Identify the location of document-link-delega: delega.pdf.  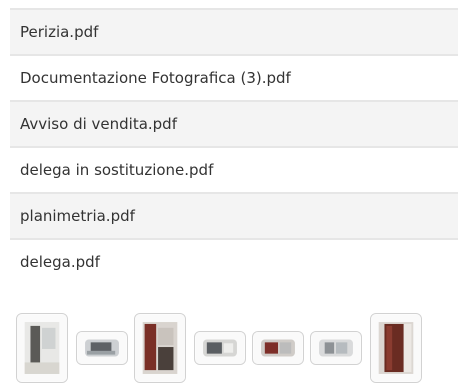
(234, 261).